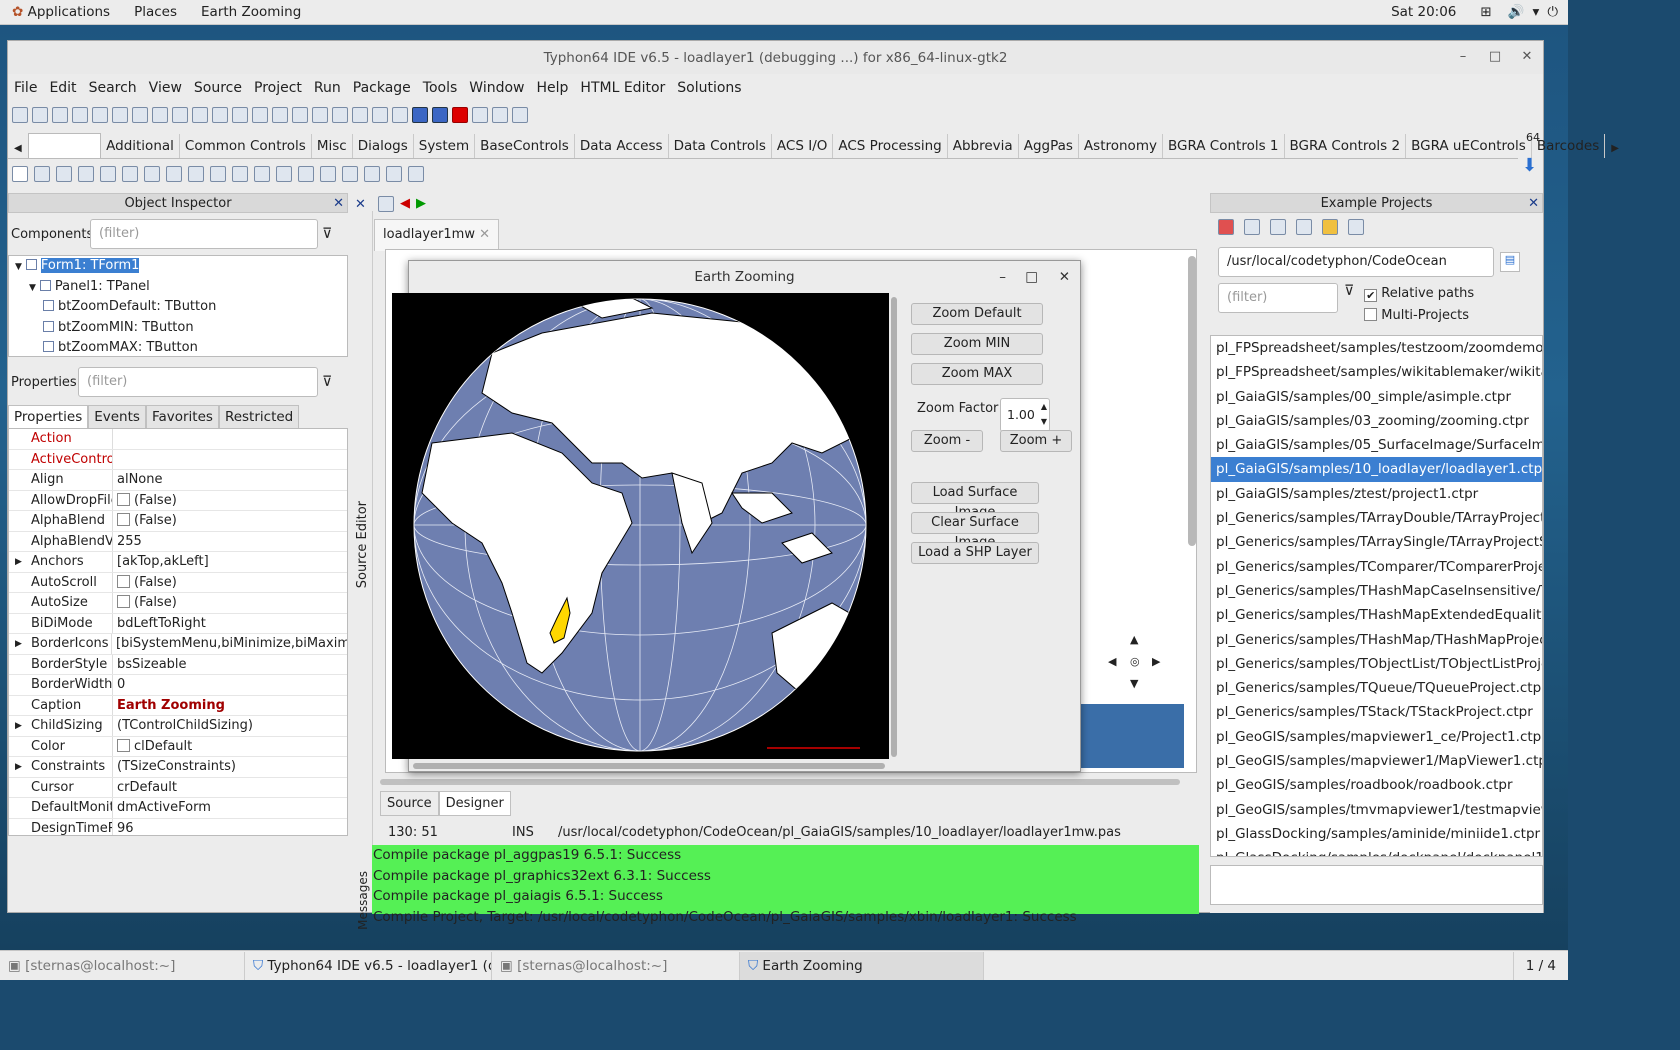 The width and height of the screenshot is (1680, 1050). Describe the element at coordinates (178, 582) in the screenshot. I see `property-row: AutoScroll (False)` at that location.